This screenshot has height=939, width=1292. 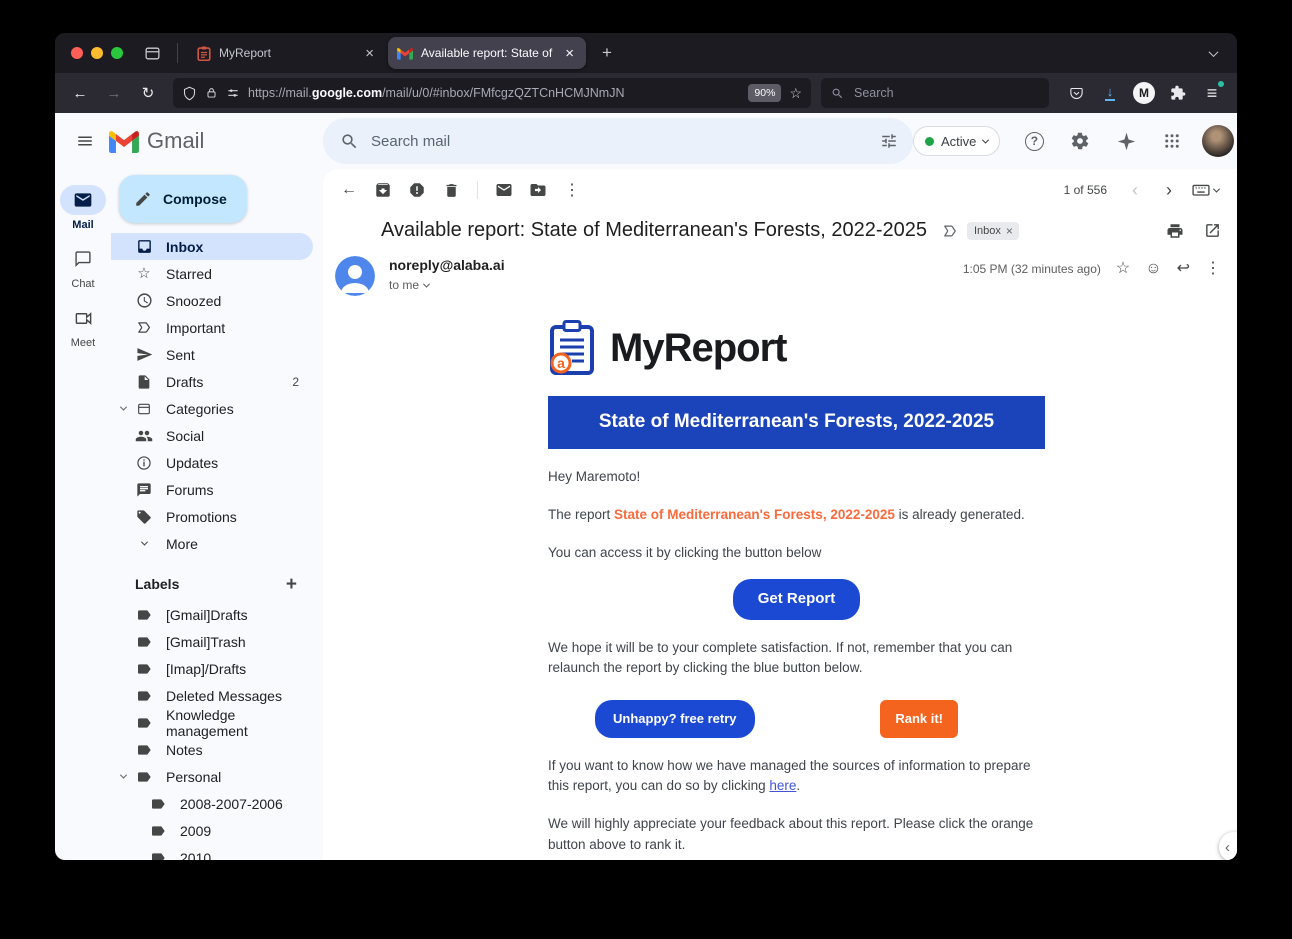 What do you see at coordinates (796, 599) in the screenshot?
I see `get-report-button: Get Report` at bounding box center [796, 599].